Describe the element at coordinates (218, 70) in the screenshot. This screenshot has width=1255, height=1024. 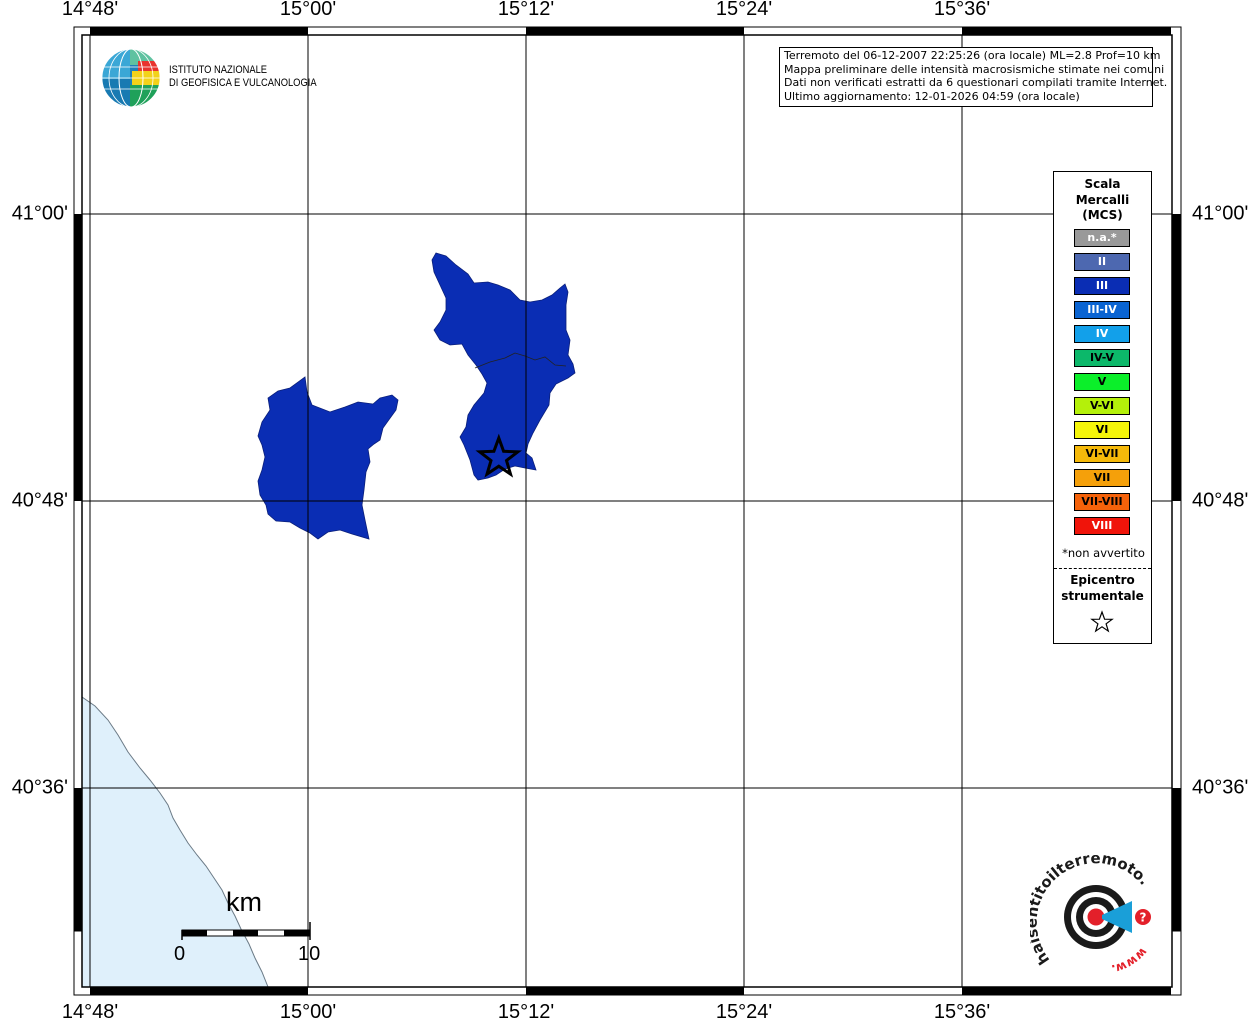
I see `ingv-line1: ISTITUTO NAZIONALE` at that location.